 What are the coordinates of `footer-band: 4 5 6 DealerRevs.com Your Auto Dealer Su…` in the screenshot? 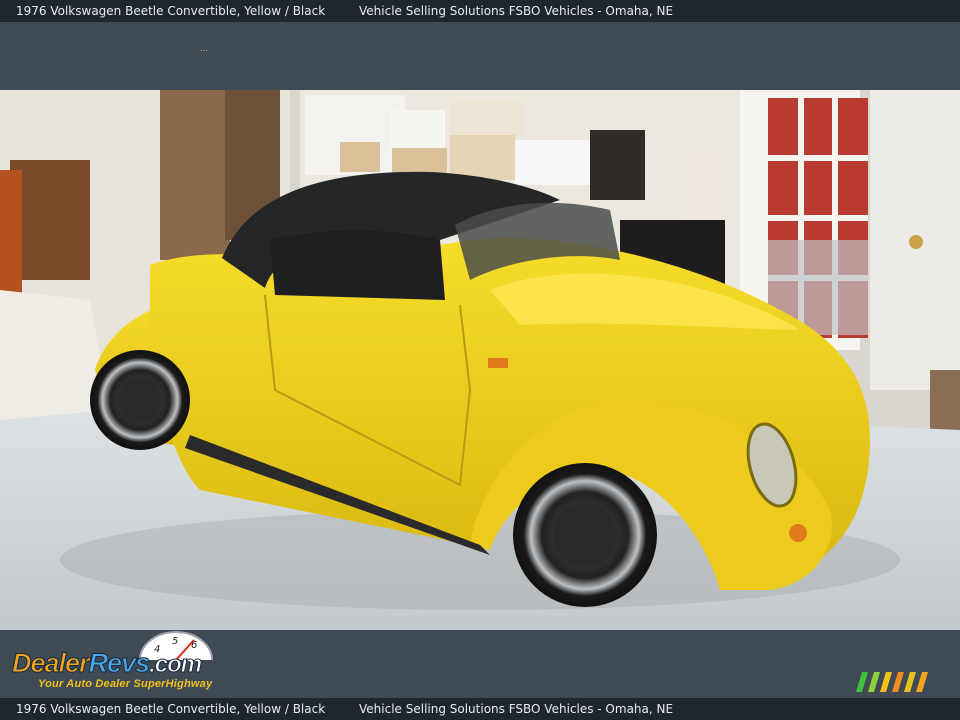 It's located at (480, 664).